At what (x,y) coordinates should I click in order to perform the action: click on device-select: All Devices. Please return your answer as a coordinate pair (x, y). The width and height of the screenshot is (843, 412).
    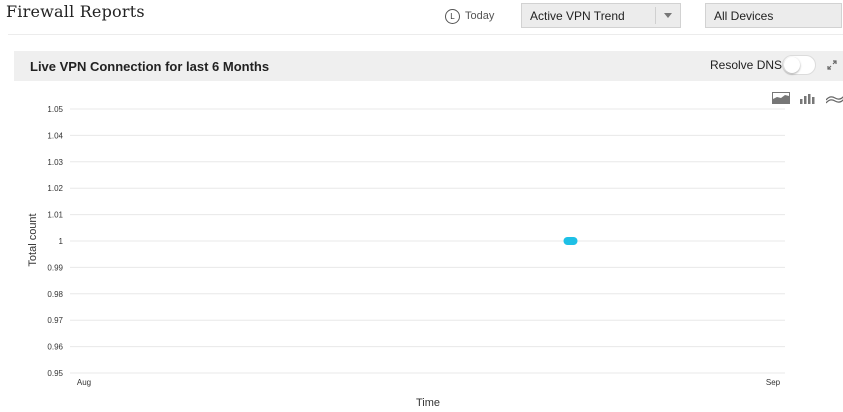
    Looking at the image, I should click on (773, 15).